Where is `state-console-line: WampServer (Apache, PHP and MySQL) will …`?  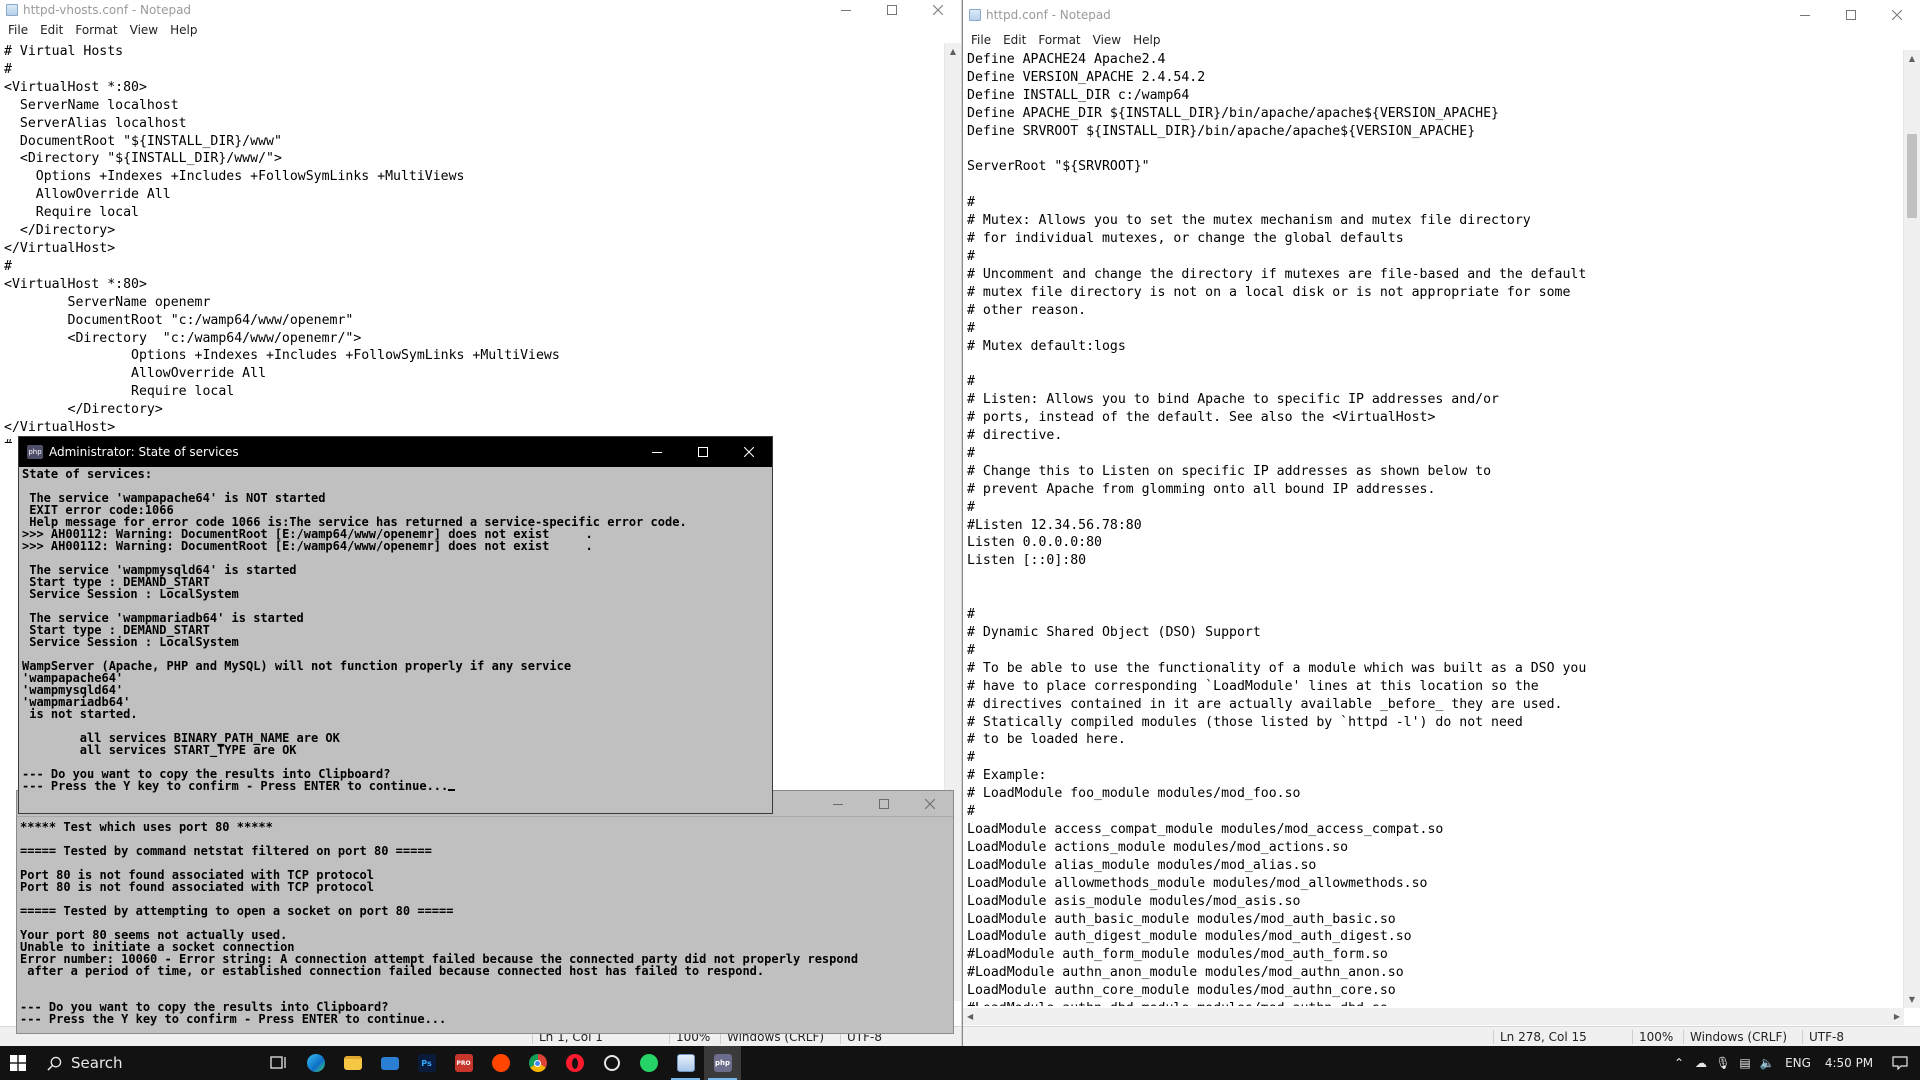
state-console-line: WampServer (Apache, PHP and MySQL) will … is located at coordinates (297, 666).